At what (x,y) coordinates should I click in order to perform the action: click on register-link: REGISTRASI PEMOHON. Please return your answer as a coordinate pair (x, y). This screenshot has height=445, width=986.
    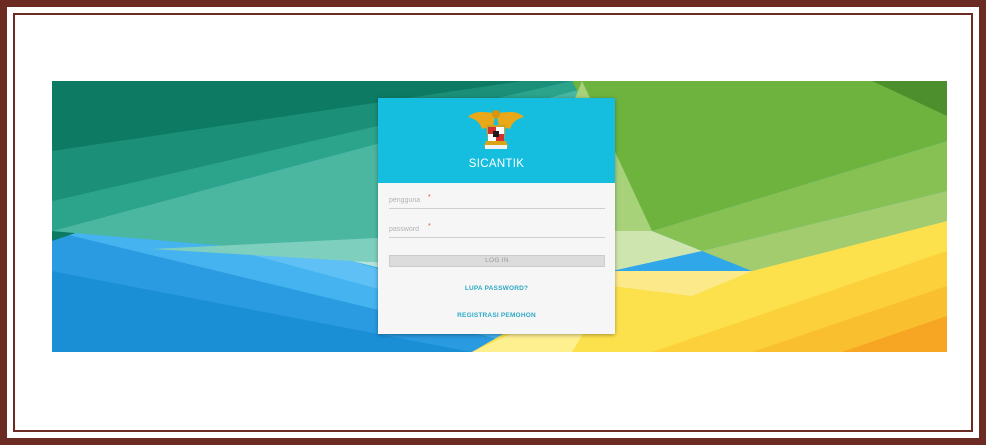
    Looking at the image, I should click on (496, 315).